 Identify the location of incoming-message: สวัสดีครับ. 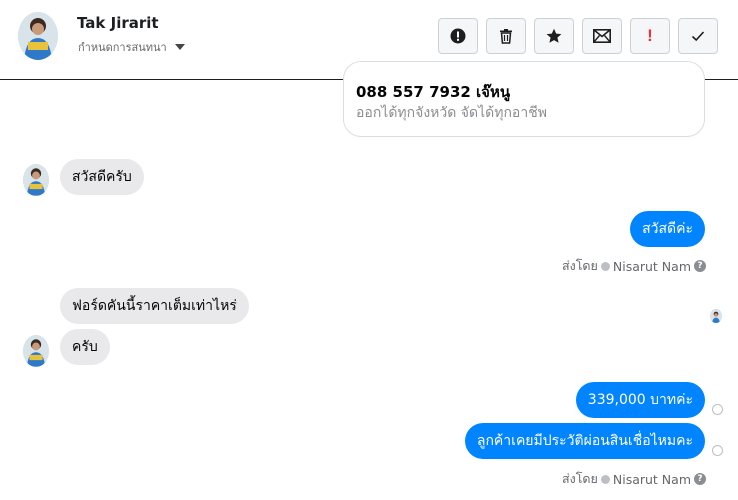
(102, 177).